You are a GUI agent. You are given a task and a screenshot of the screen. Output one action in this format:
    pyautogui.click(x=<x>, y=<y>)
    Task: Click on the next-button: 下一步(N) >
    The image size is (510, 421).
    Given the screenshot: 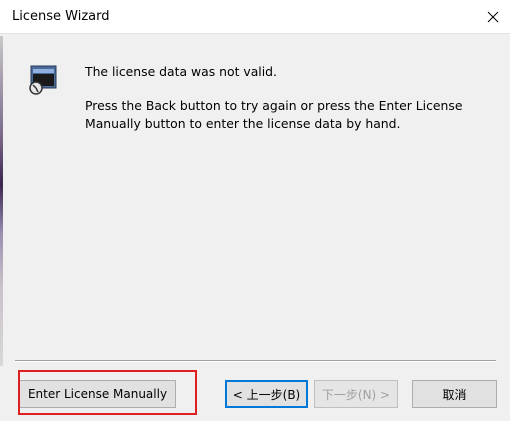 What is the action you would take?
    pyautogui.click(x=356, y=394)
    